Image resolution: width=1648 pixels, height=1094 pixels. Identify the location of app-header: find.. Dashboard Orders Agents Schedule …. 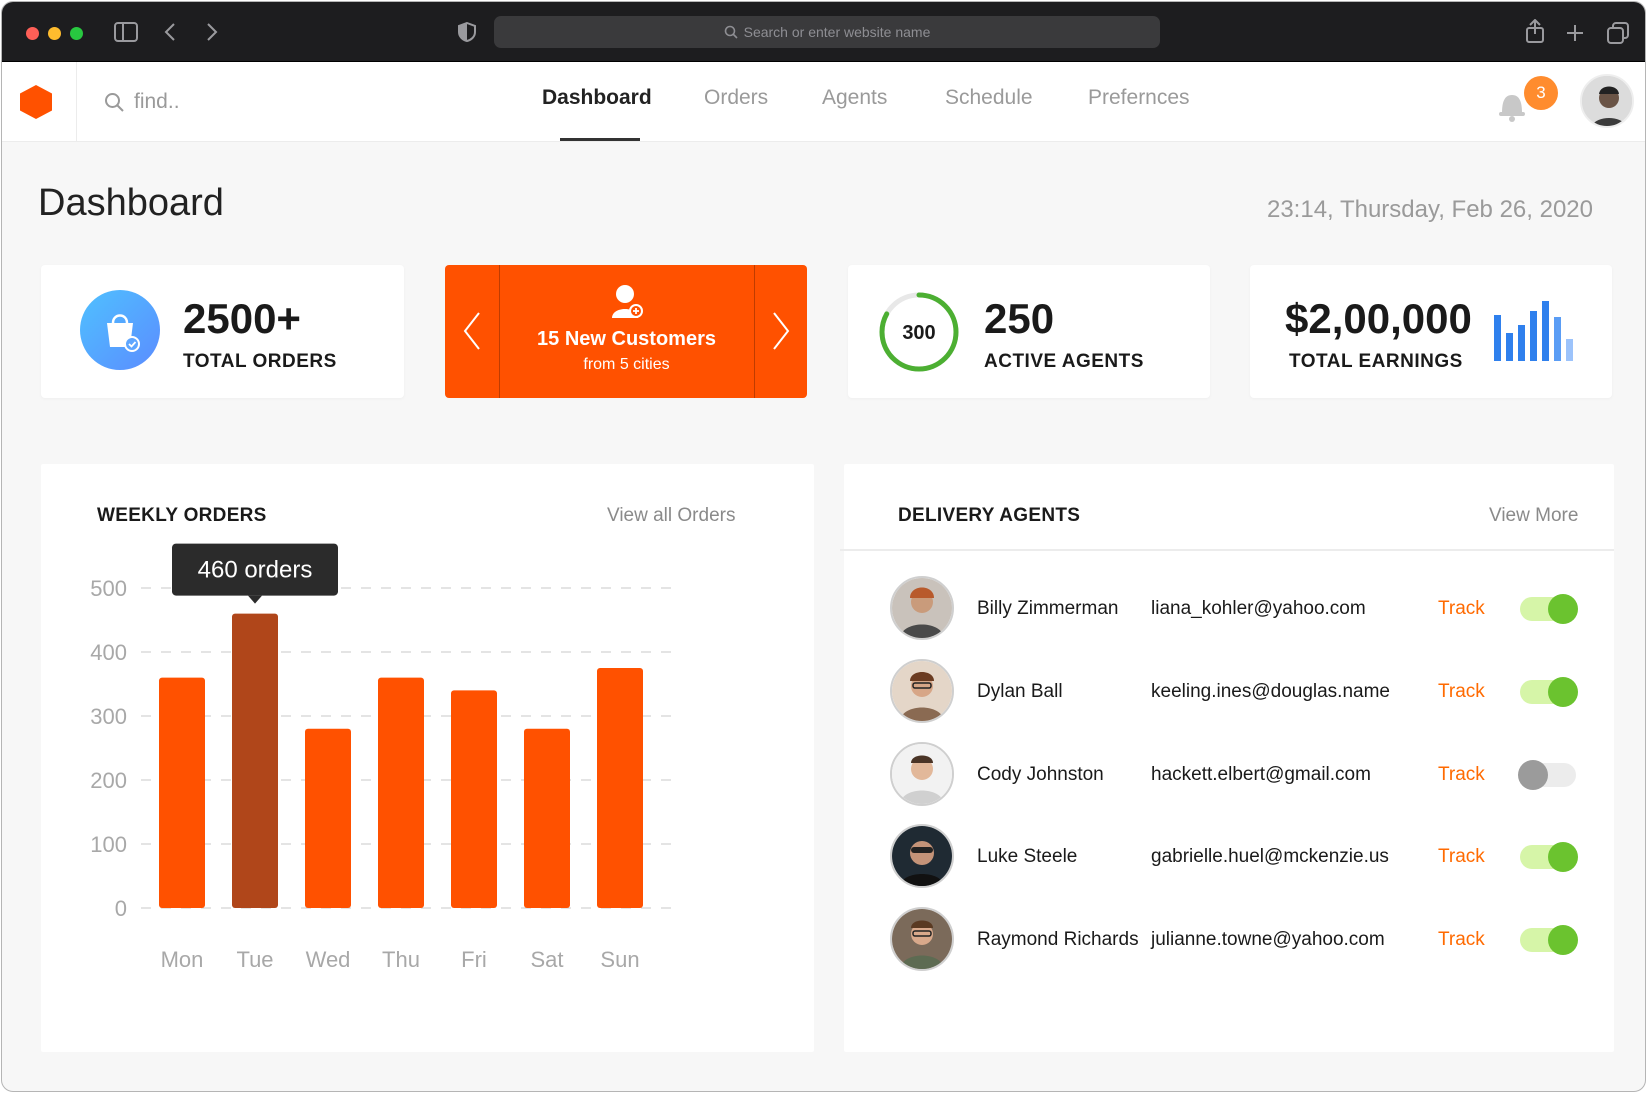
(823, 102).